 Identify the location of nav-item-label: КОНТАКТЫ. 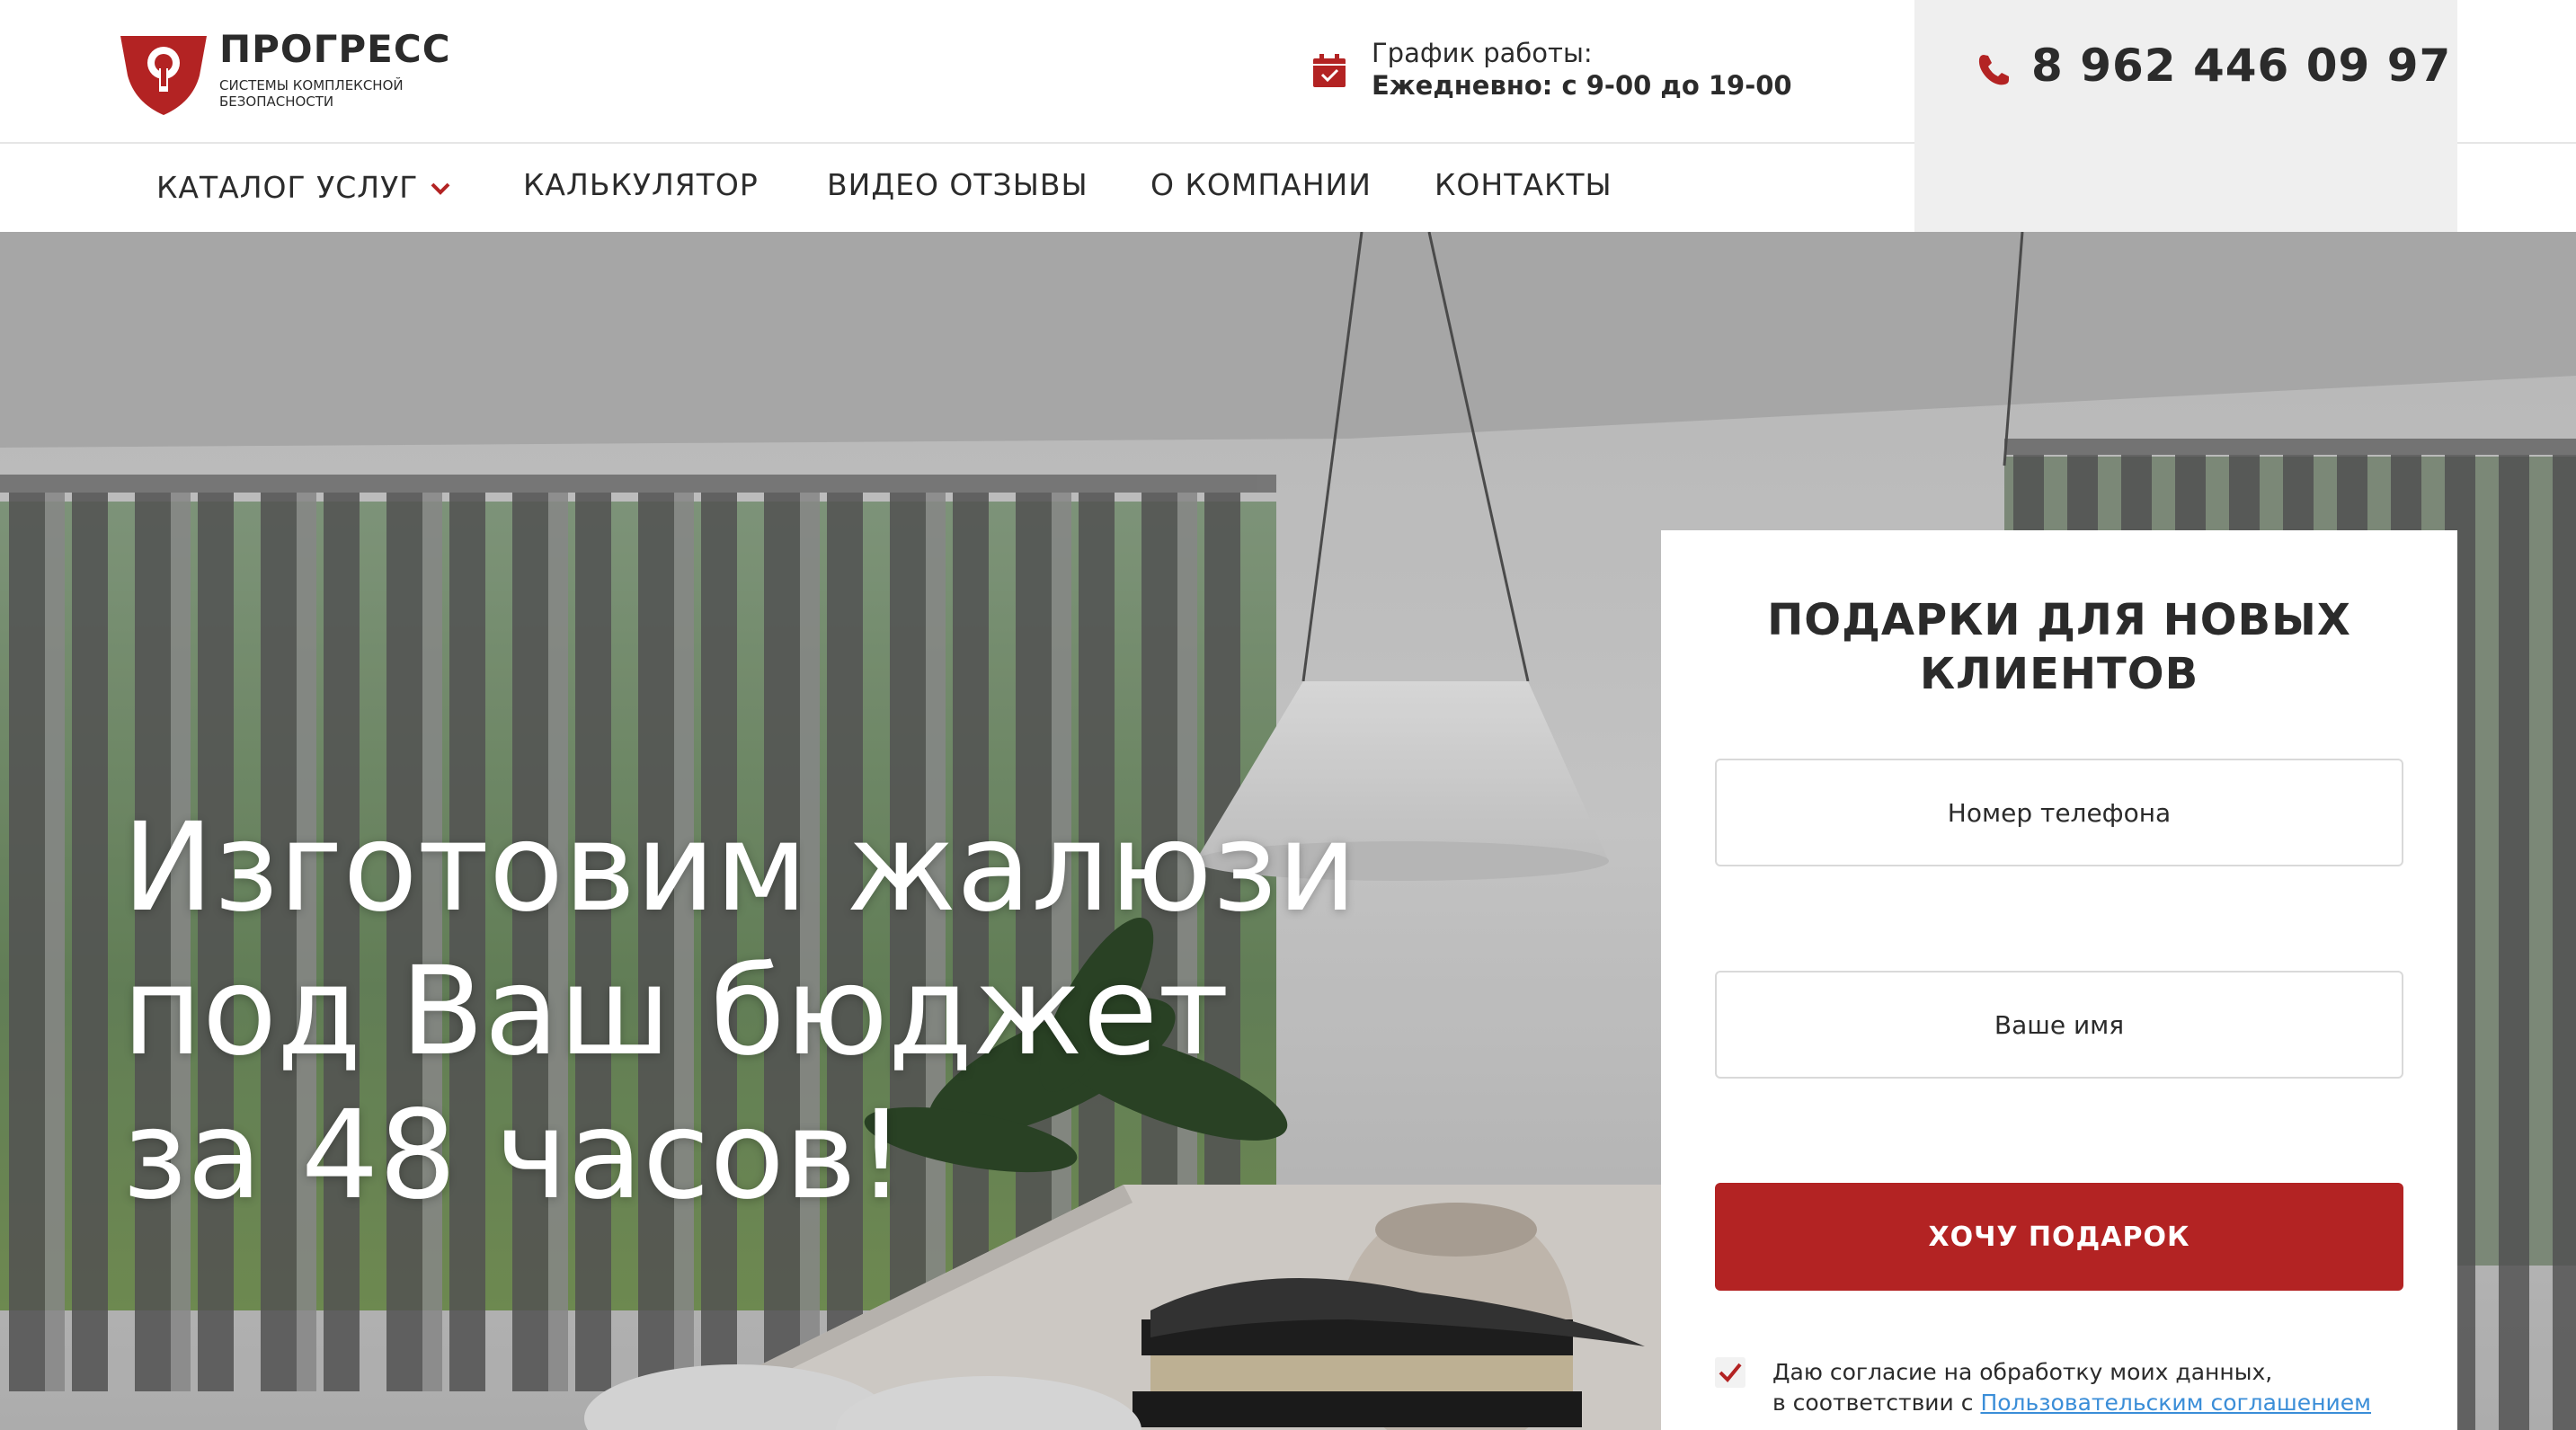
(1523, 184).